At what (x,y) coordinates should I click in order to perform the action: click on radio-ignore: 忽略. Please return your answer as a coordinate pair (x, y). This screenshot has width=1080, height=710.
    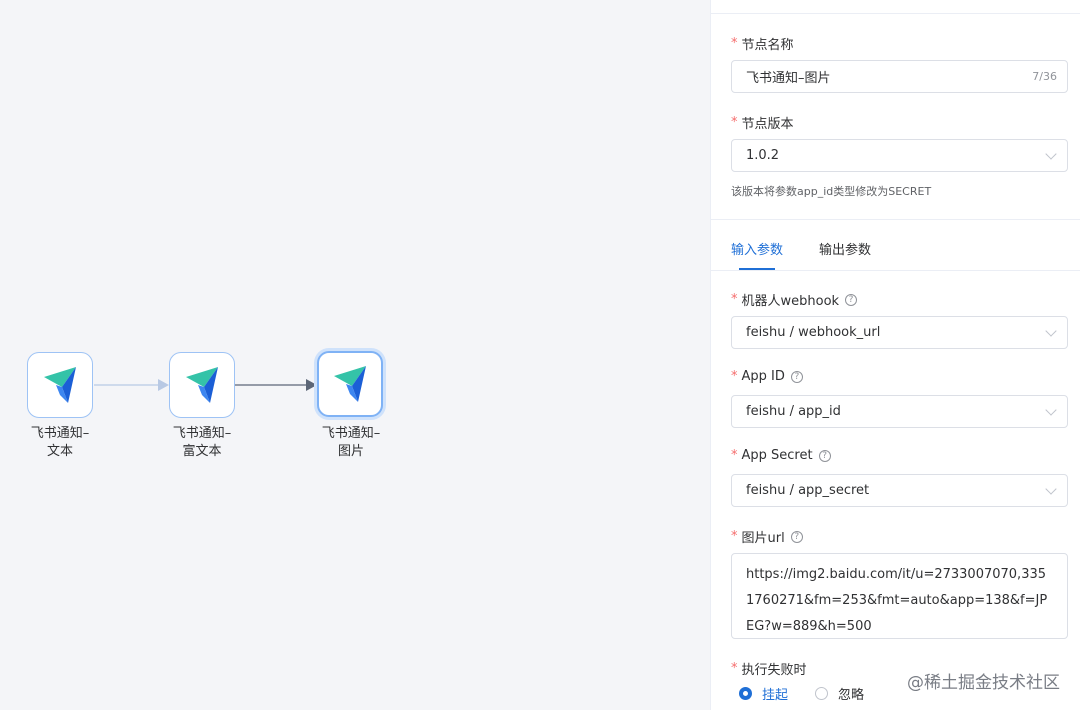
    Looking at the image, I should click on (839, 693).